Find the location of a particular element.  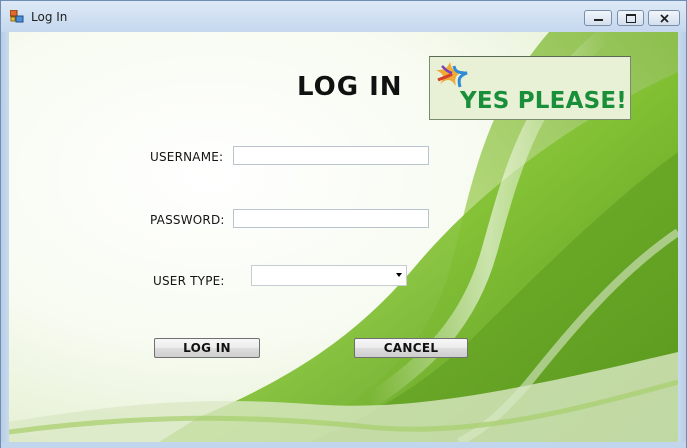

login-button: LOG IN is located at coordinates (207, 348).